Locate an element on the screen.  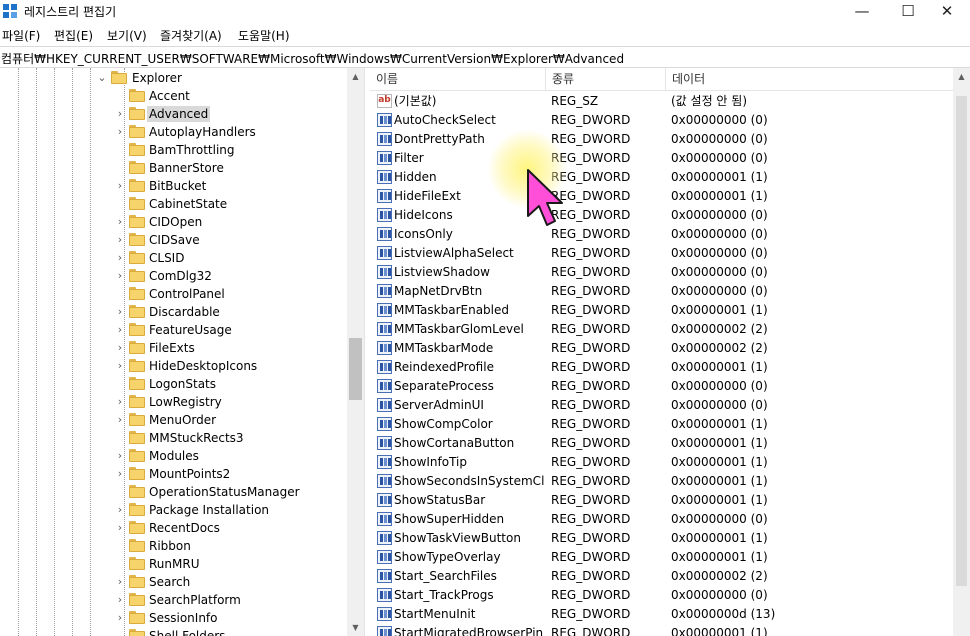
tree-node: CabinetState is located at coordinates (173, 204).